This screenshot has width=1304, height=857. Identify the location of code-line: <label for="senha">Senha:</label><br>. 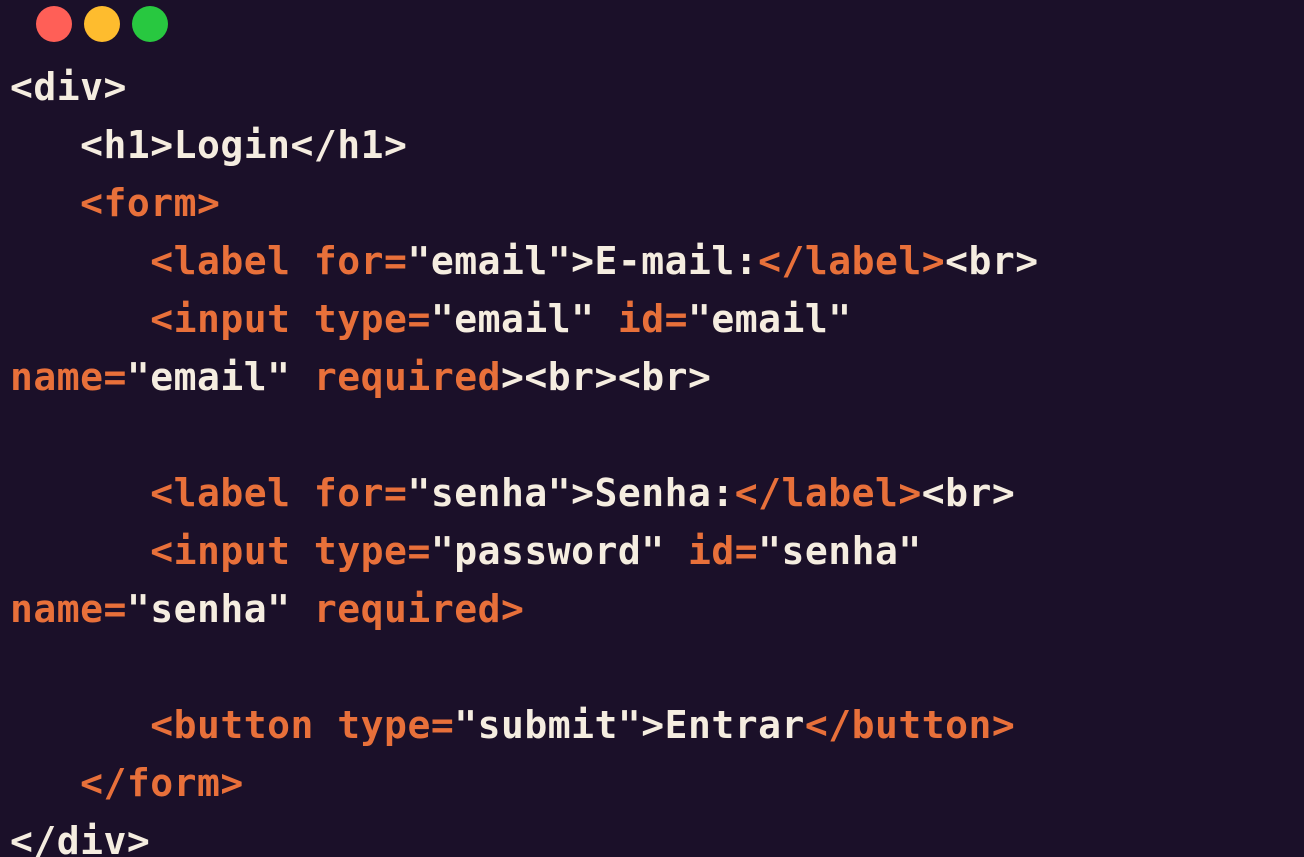
(524, 493).